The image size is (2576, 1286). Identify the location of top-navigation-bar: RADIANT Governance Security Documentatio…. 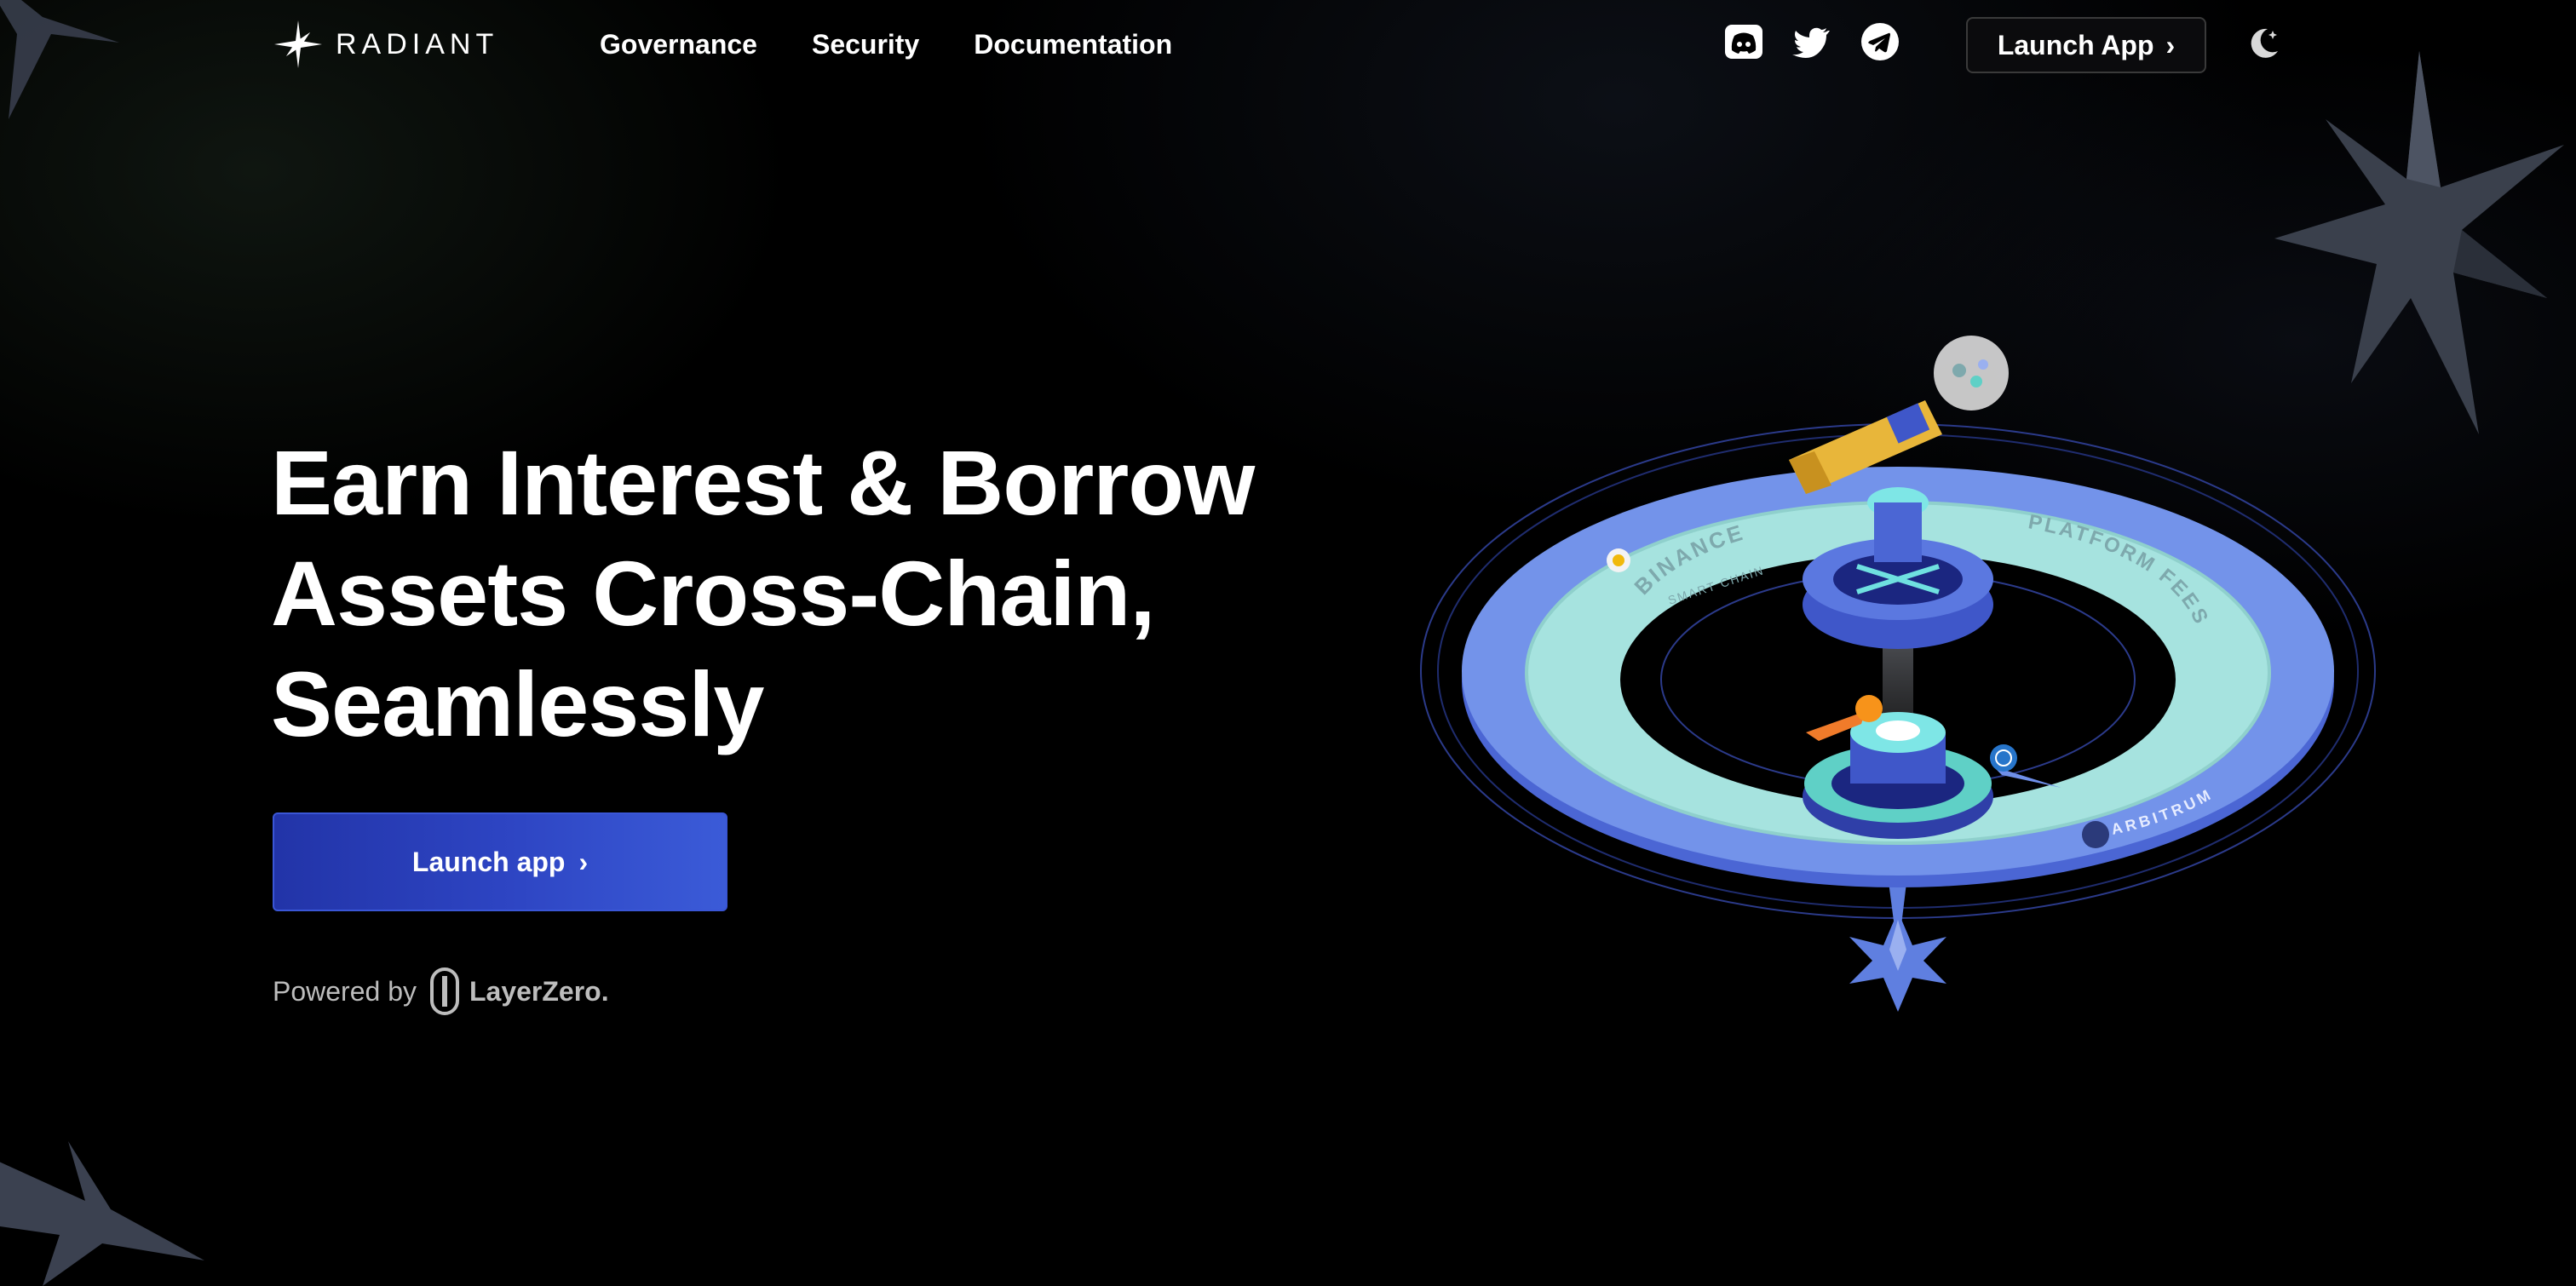
(1288, 44).